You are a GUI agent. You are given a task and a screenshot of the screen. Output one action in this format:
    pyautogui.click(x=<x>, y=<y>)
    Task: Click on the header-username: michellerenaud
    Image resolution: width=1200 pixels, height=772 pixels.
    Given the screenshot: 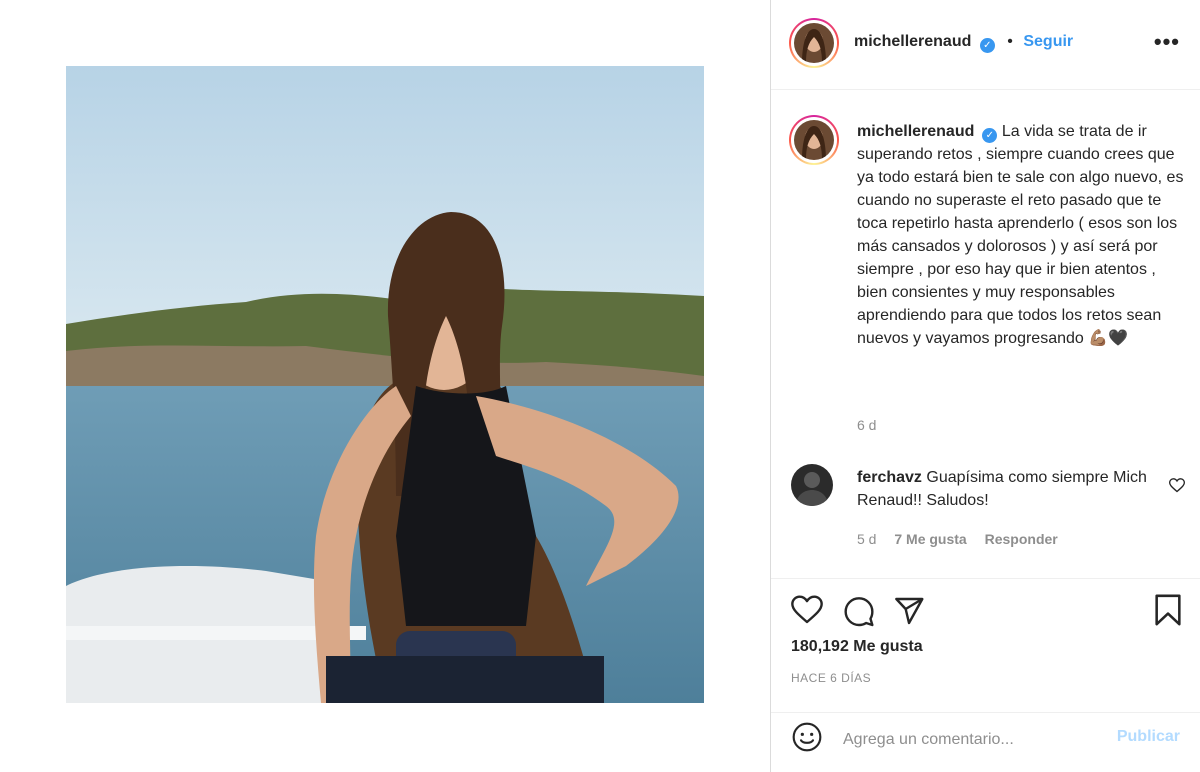 What is the action you would take?
    pyautogui.click(x=912, y=41)
    